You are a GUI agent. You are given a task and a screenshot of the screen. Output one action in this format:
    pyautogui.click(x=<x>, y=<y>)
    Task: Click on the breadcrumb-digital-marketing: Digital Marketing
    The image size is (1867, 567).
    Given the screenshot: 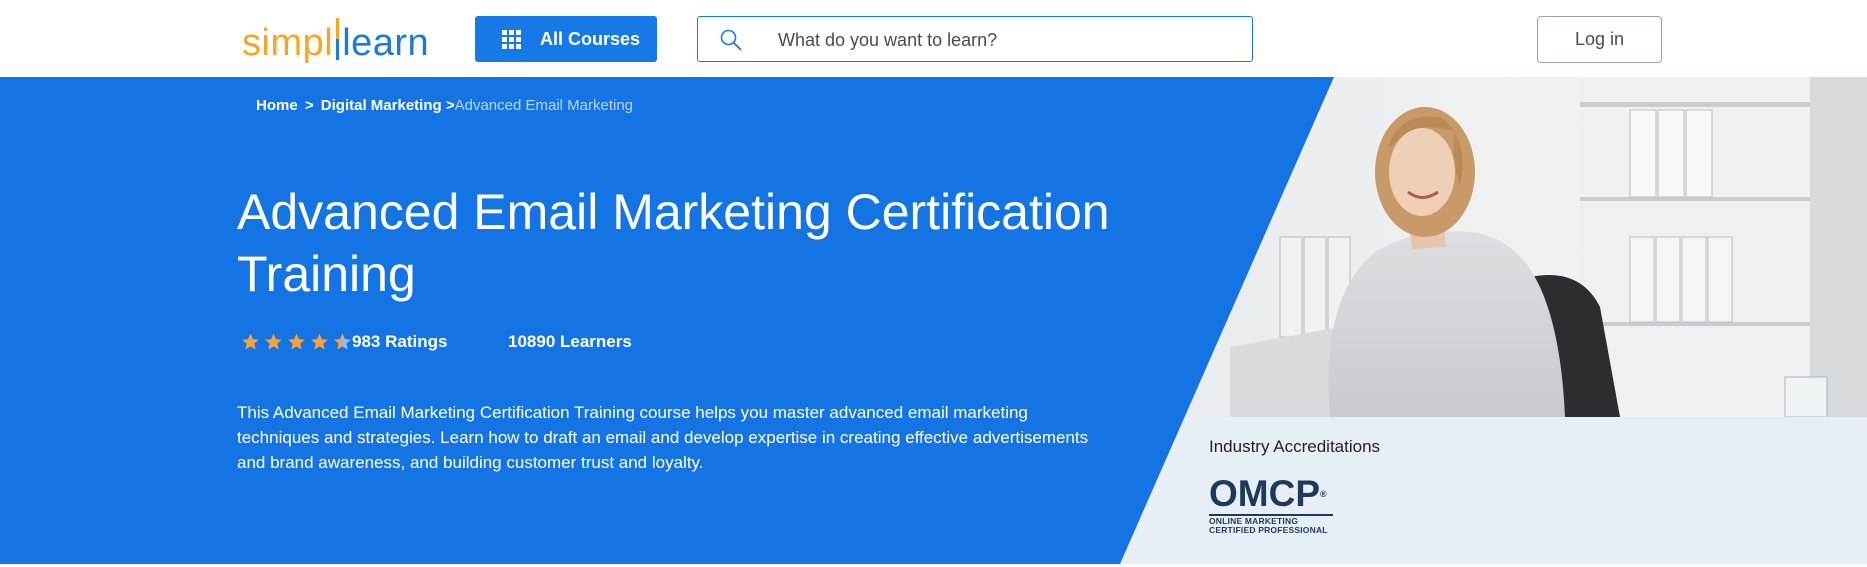 What is the action you would take?
    pyautogui.click(x=381, y=105)
    